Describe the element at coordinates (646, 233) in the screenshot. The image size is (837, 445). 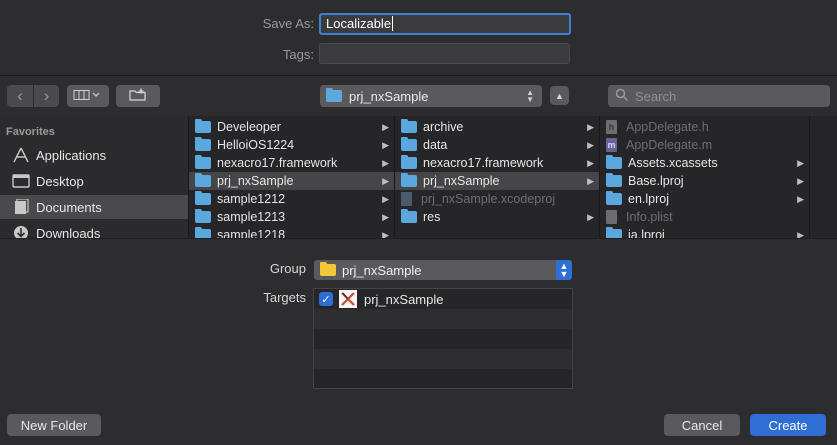
I see `item-name: ja.lproj` at that location.